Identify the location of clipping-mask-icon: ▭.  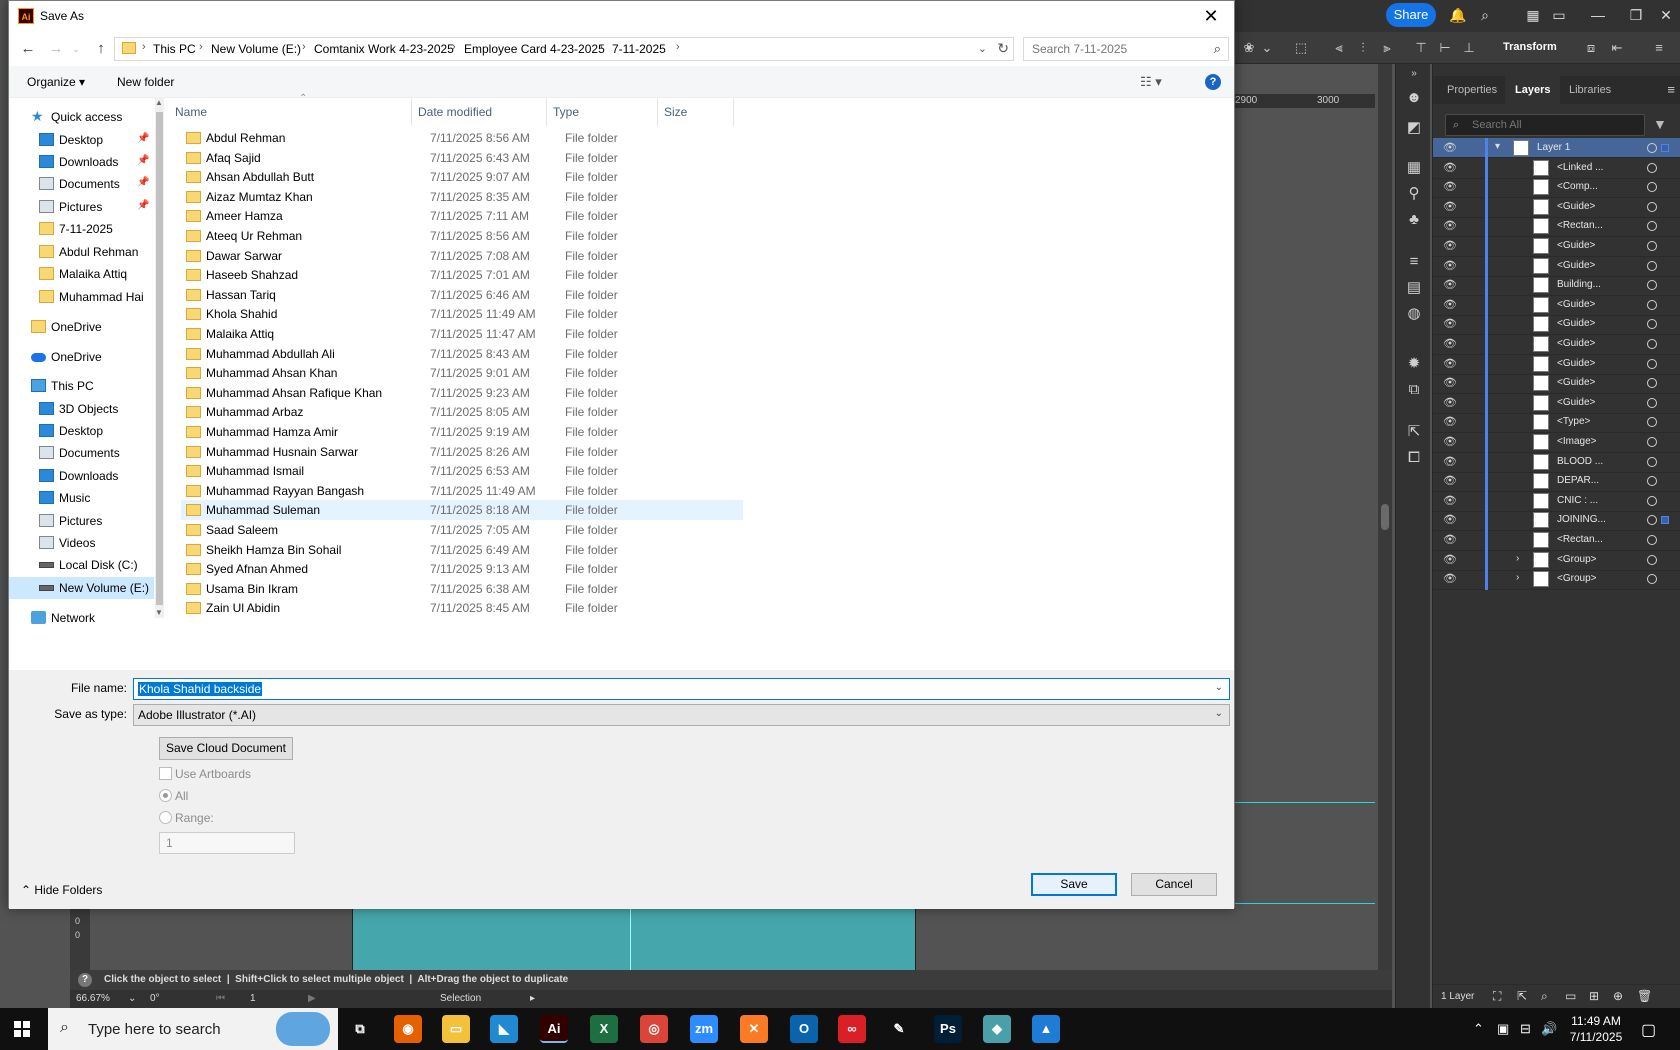
(1570, 996).